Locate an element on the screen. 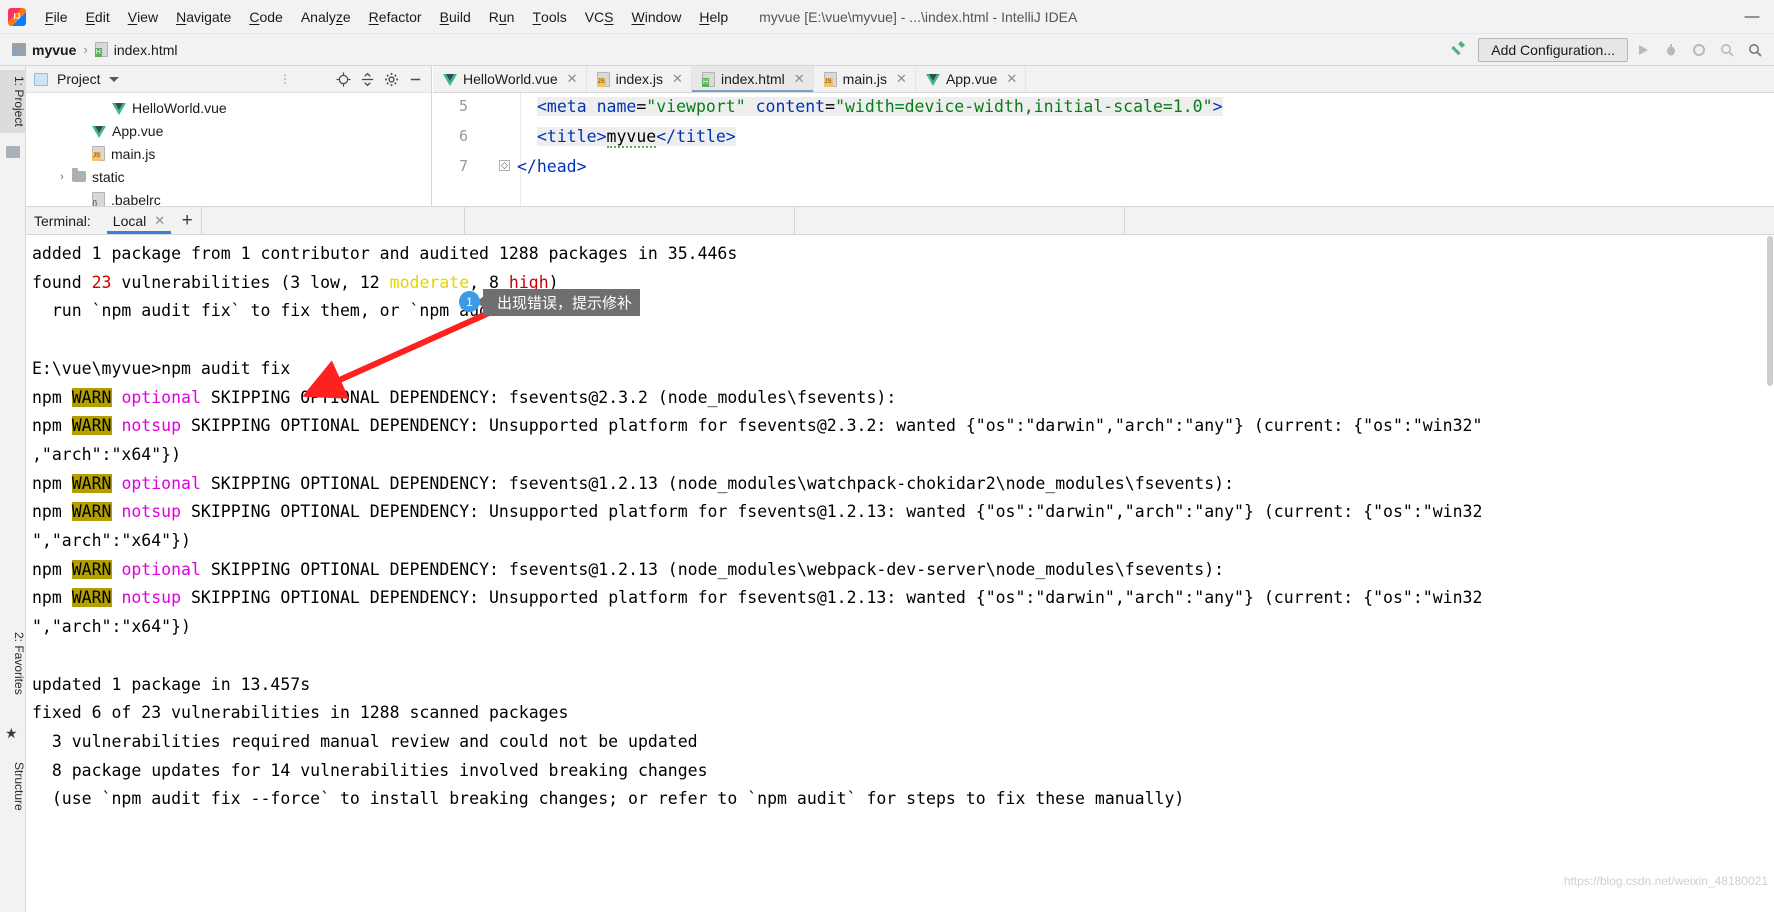 The height and width of the screenshot is (912, 1774). editor-tab-main-js: main.js ✕ is located at coordinates (865, 79).